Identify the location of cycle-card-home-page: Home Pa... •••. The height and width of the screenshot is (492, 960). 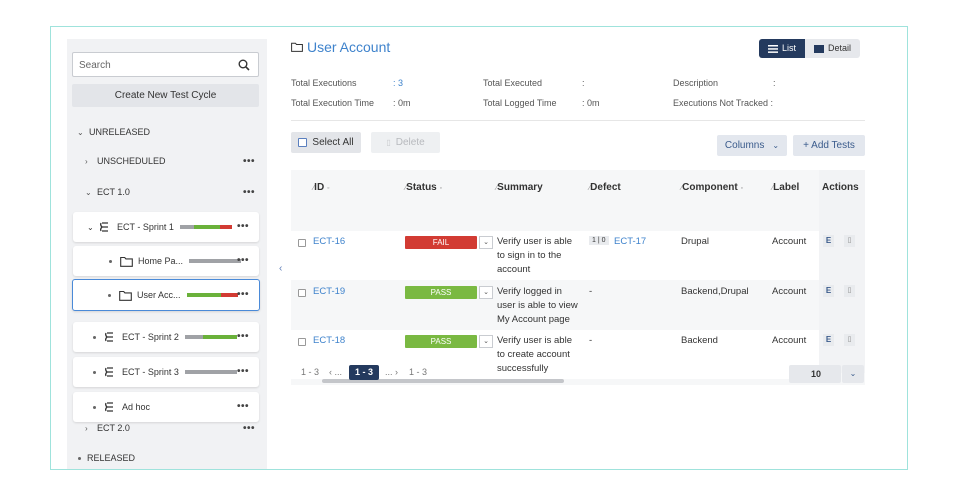
(166, 261).